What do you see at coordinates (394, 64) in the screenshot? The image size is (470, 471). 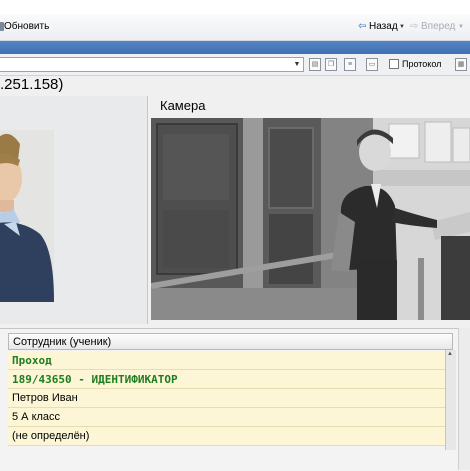 I see `protocol-checkbox` at bounding box center [394, 64].